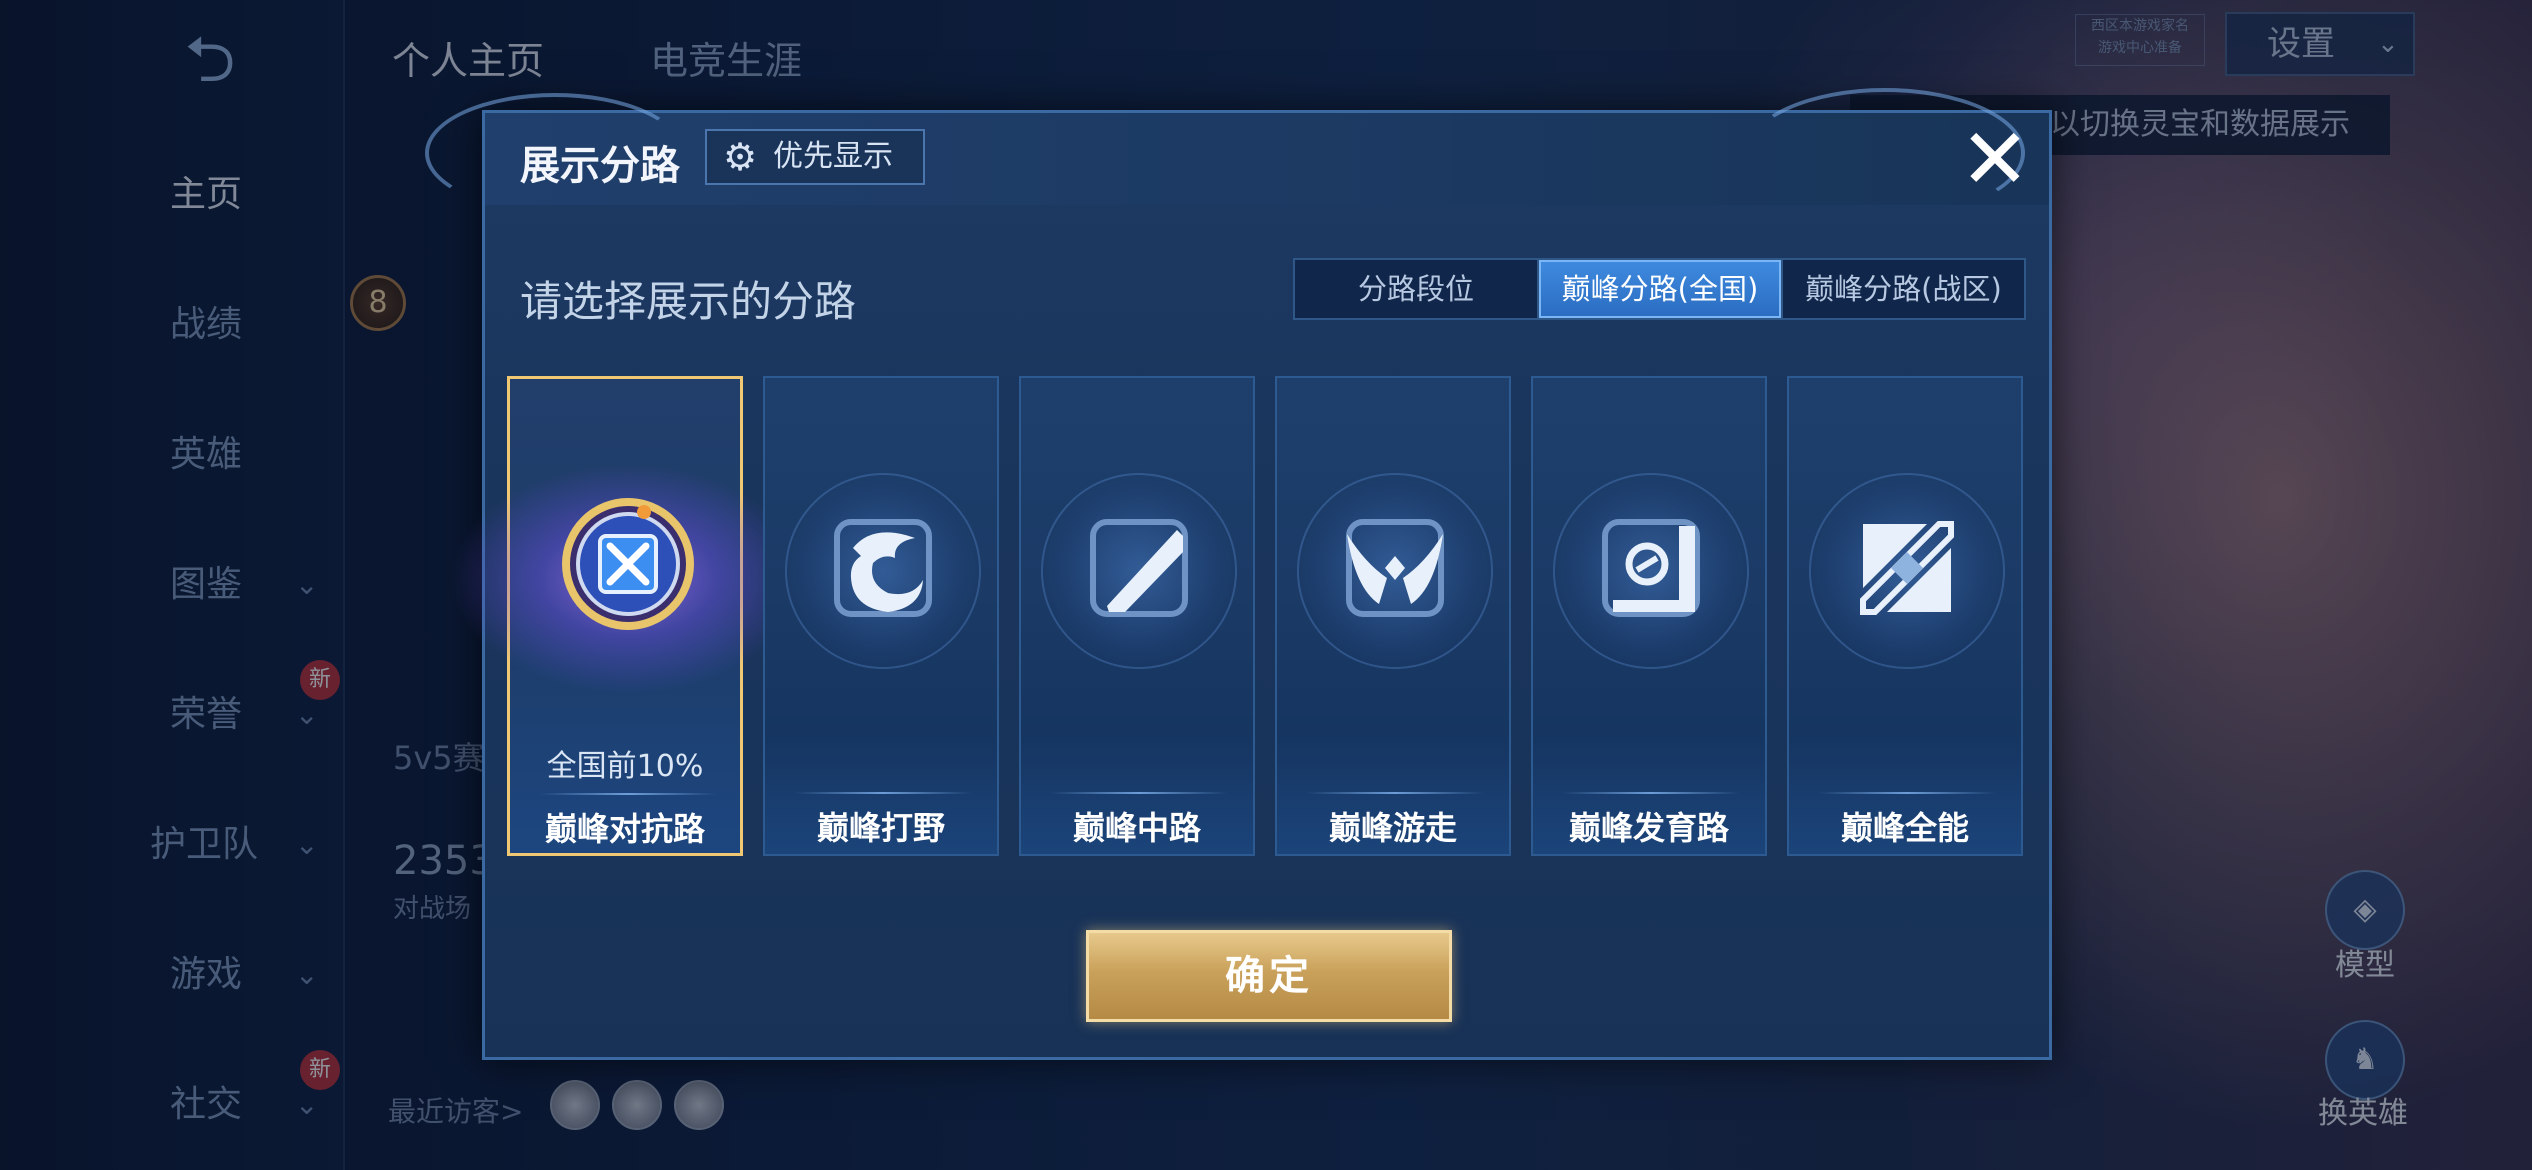 Image resolution: width=2532 pixels, height=1170 pixels. I want to click on card-label: 巅峰游走, so click(1392, 828).